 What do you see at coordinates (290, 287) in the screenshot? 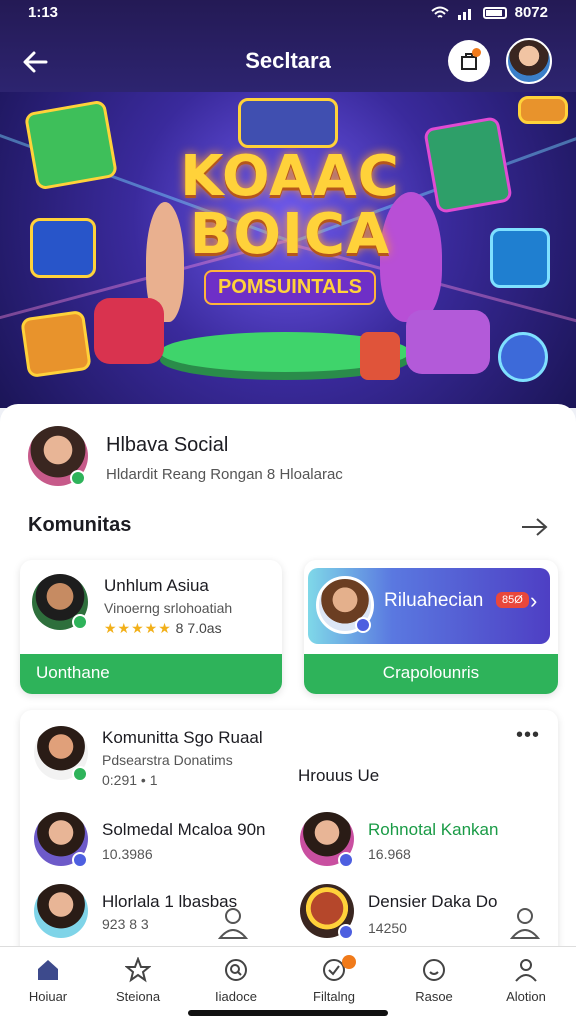
I see `banner-title-line3: POMSUINTALS` at bounding box center [290, 287].